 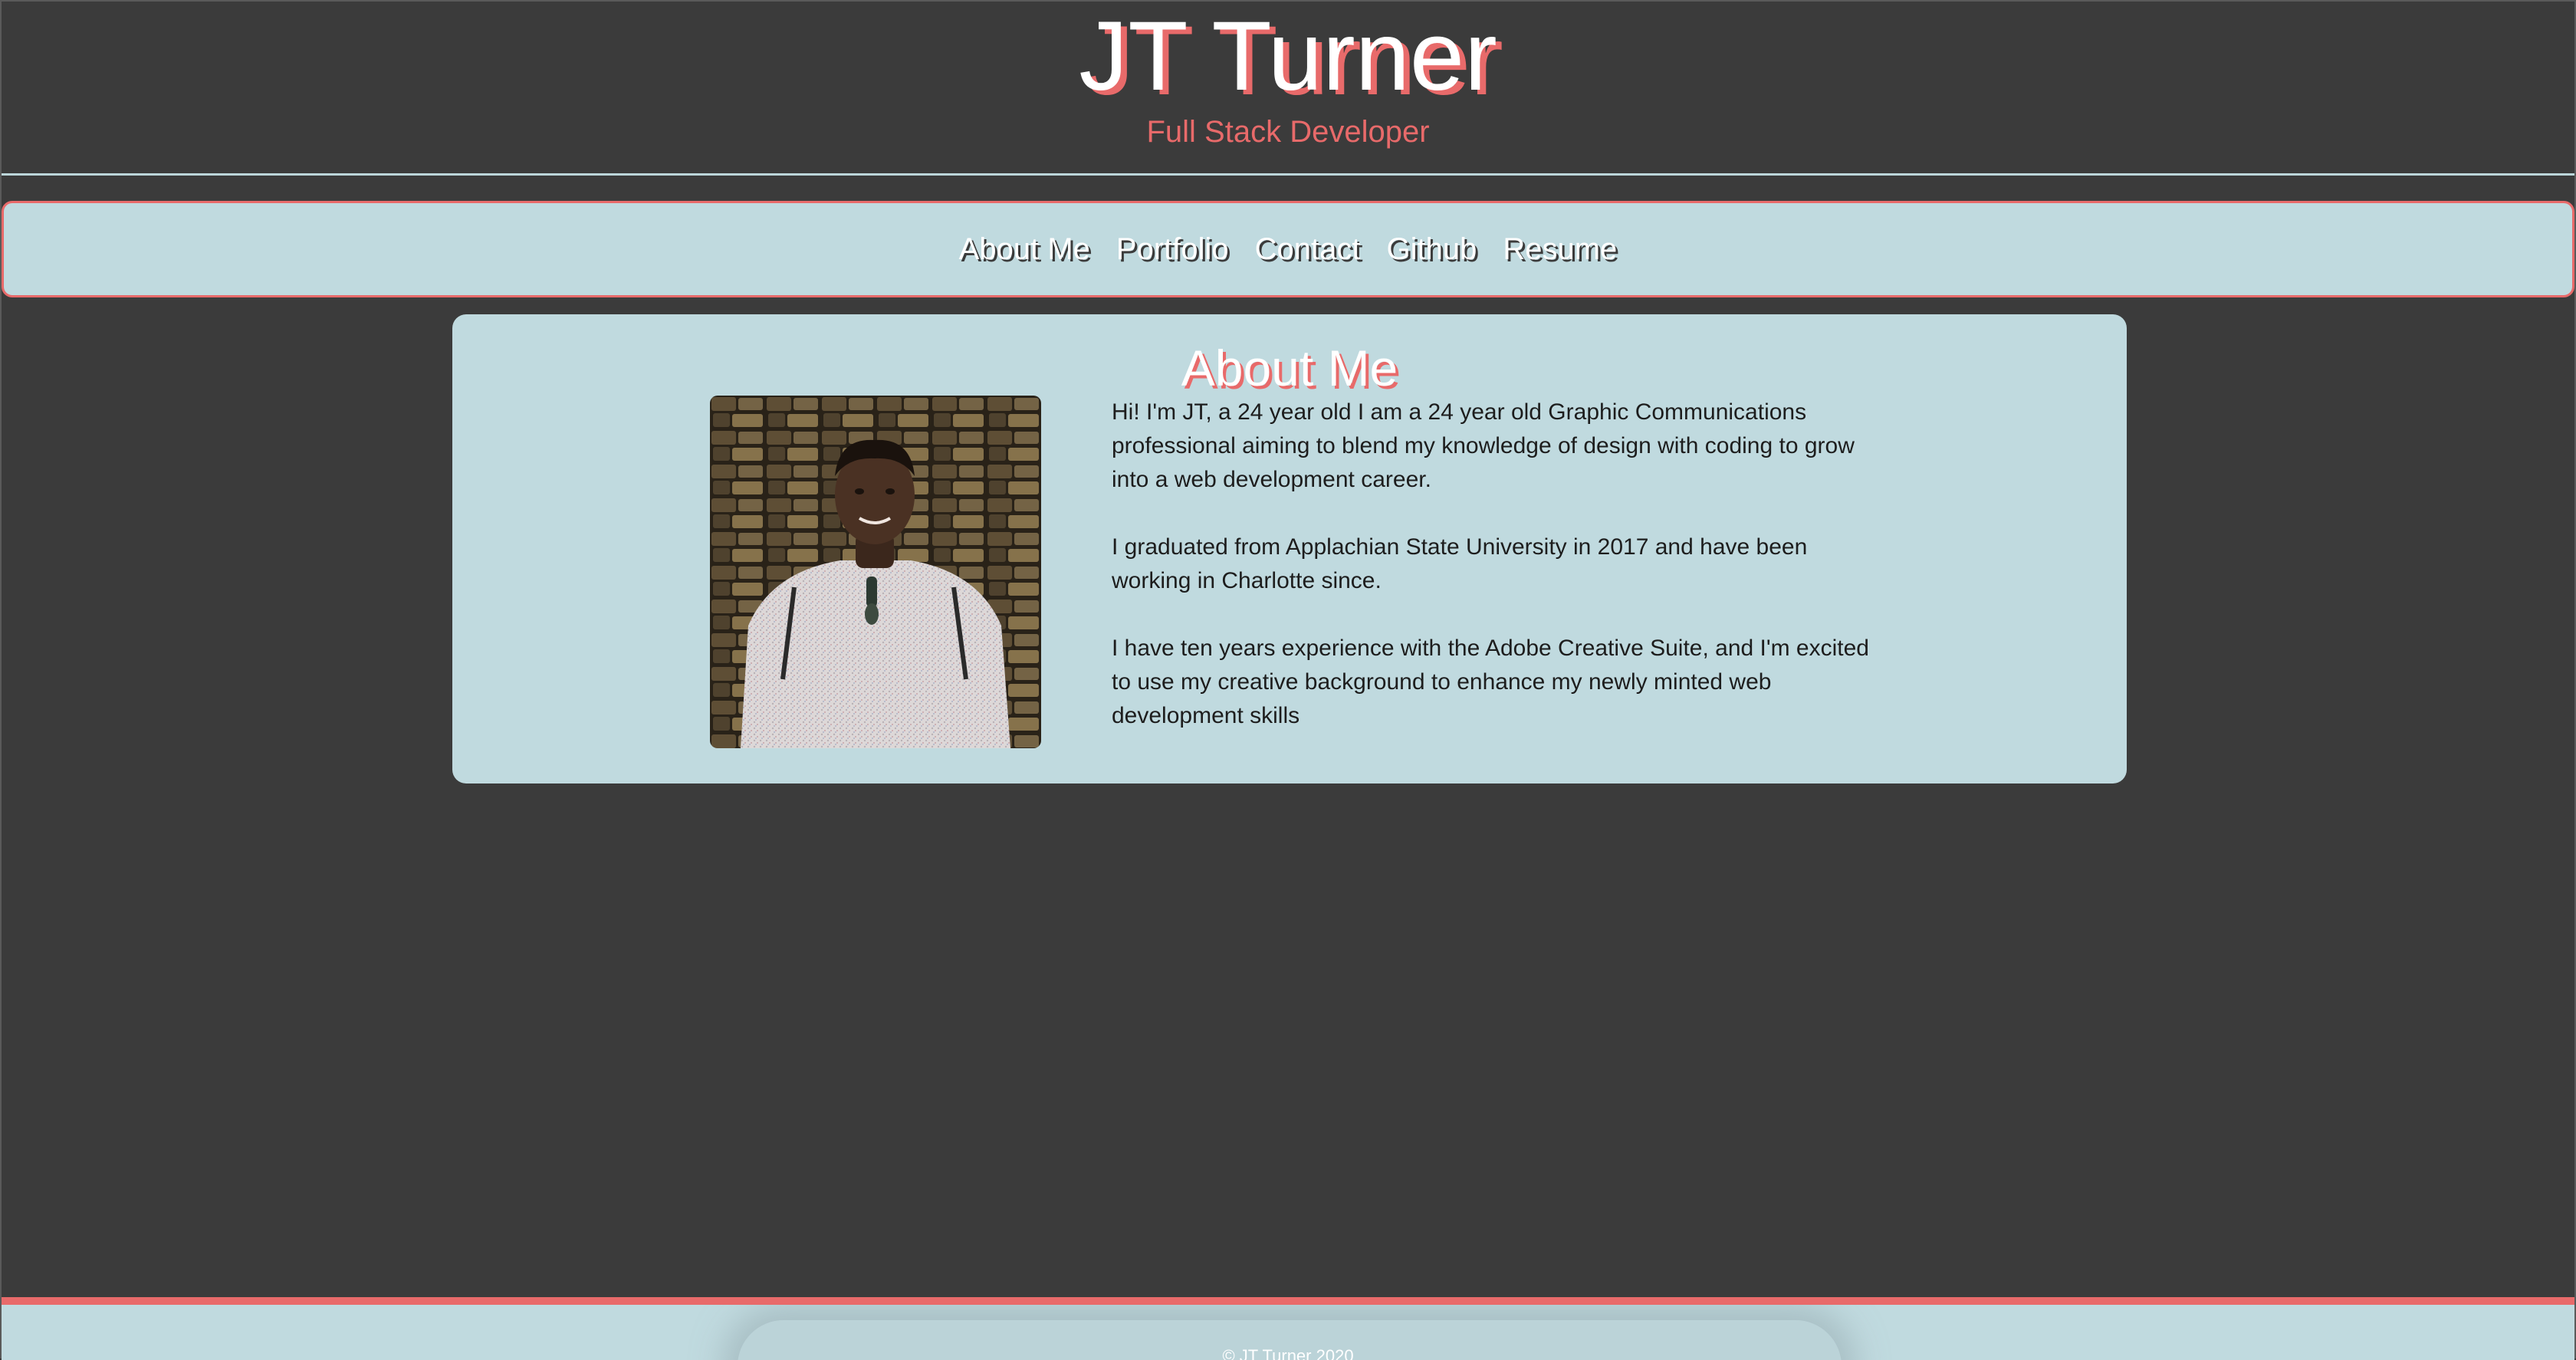 What do you see at coordinates (1288, 1328) in the screenshot?
I see `site-footer: © JT Turner 2020` at bounding box center [1288, 1328].